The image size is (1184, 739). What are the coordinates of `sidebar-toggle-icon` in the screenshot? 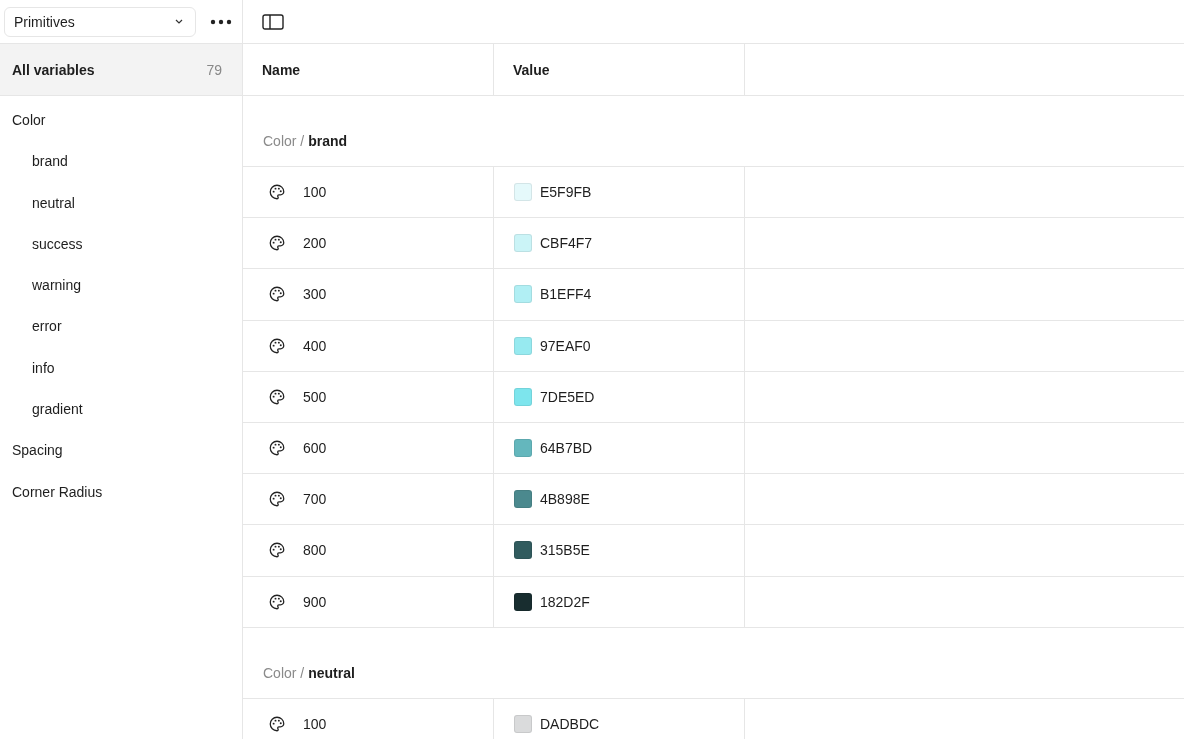 It's located at (273, 21).